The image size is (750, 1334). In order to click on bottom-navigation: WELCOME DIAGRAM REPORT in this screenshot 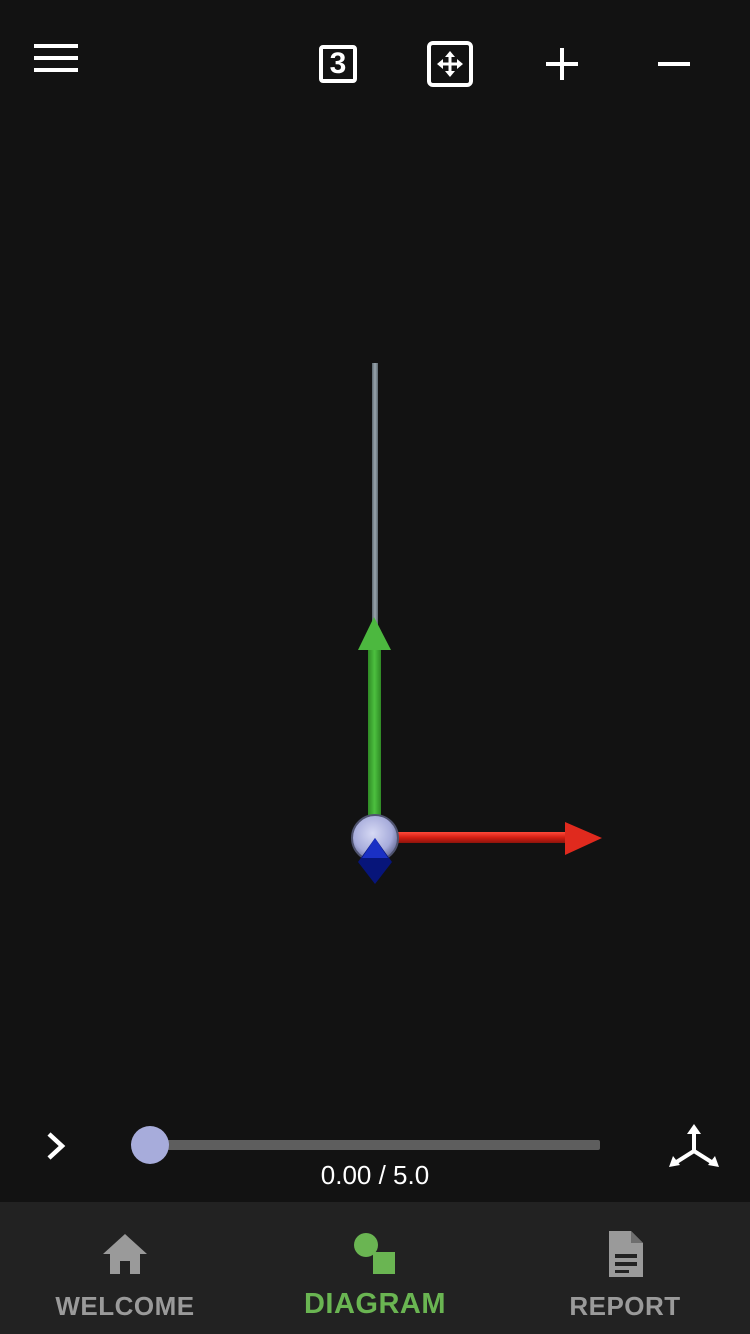, I will do `click(375, 1268)`.